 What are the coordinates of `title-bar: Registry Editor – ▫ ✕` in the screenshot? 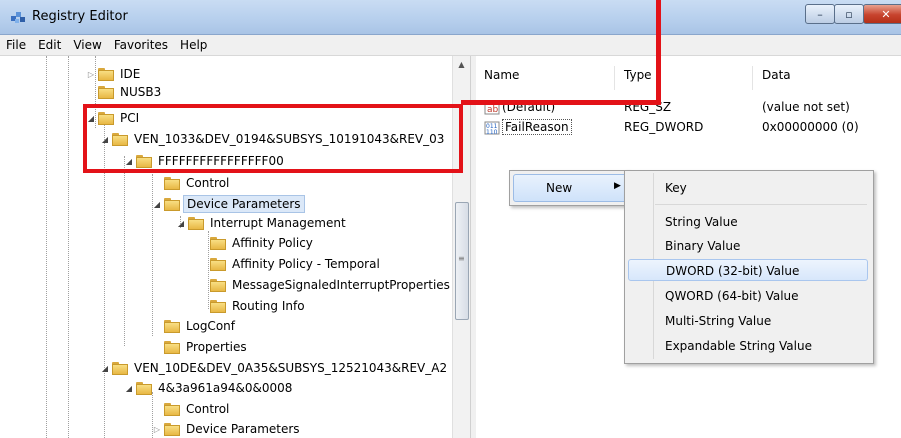 It's located at (450, 17).